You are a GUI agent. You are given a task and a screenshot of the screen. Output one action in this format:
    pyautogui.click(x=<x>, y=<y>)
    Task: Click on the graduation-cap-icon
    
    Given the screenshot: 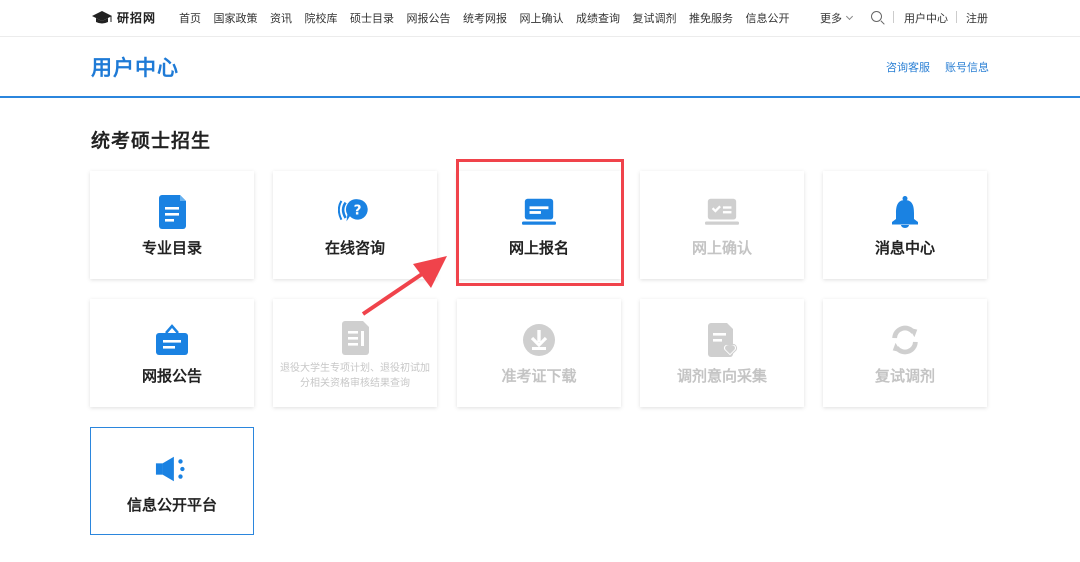 What is the action you would take?
    pyautogui.click(x=102, y=16)
    